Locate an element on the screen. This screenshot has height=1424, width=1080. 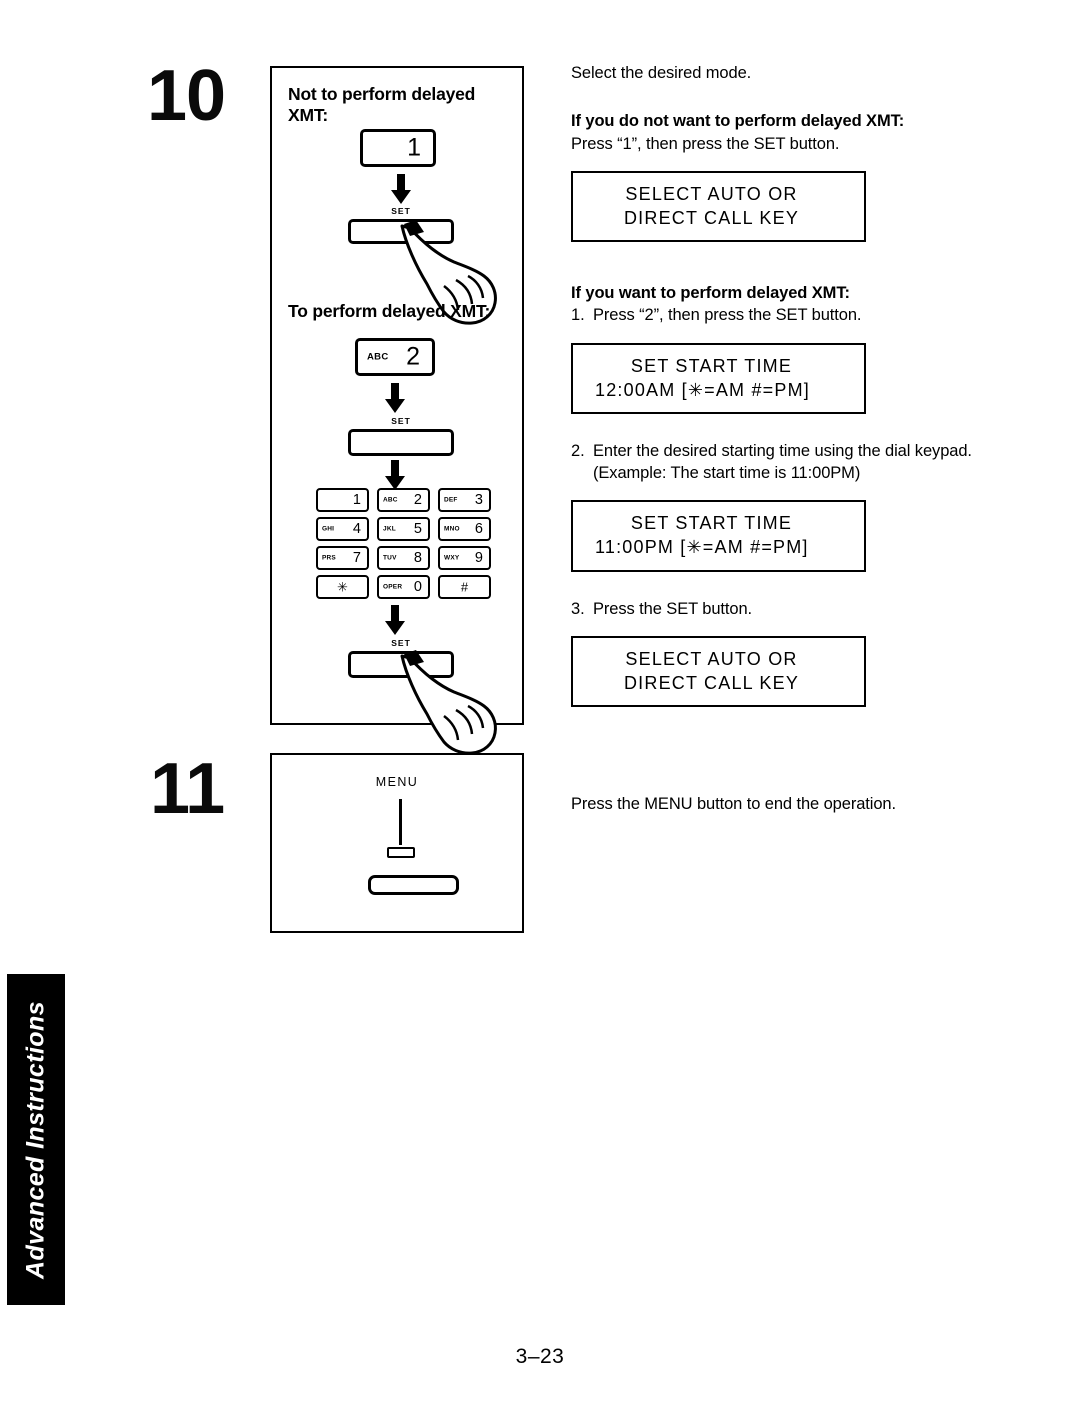
lcd-display-2: SET START TIME 12:00AM [✳=AM #=PM] is located at coordinates (718, 378).